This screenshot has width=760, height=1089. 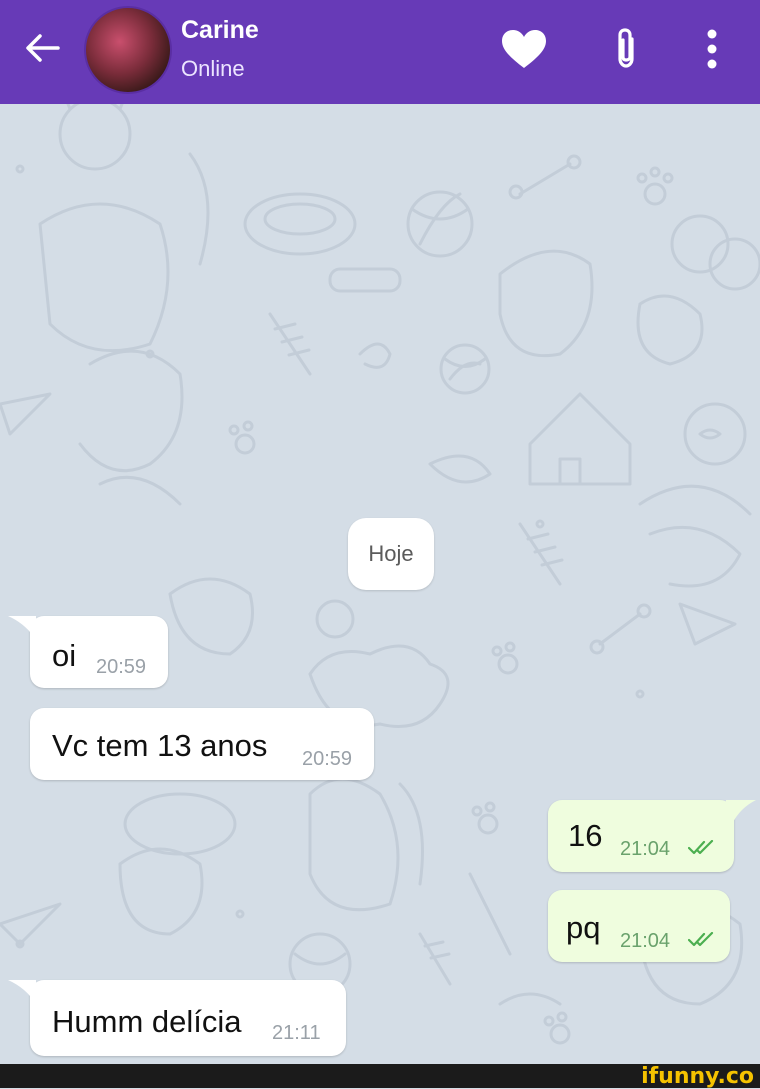 What do you see at coordinates (697, 1076) in the screenshot?
I see `watermark-logo: ifunny.co` at bounding box center [697, 1076].